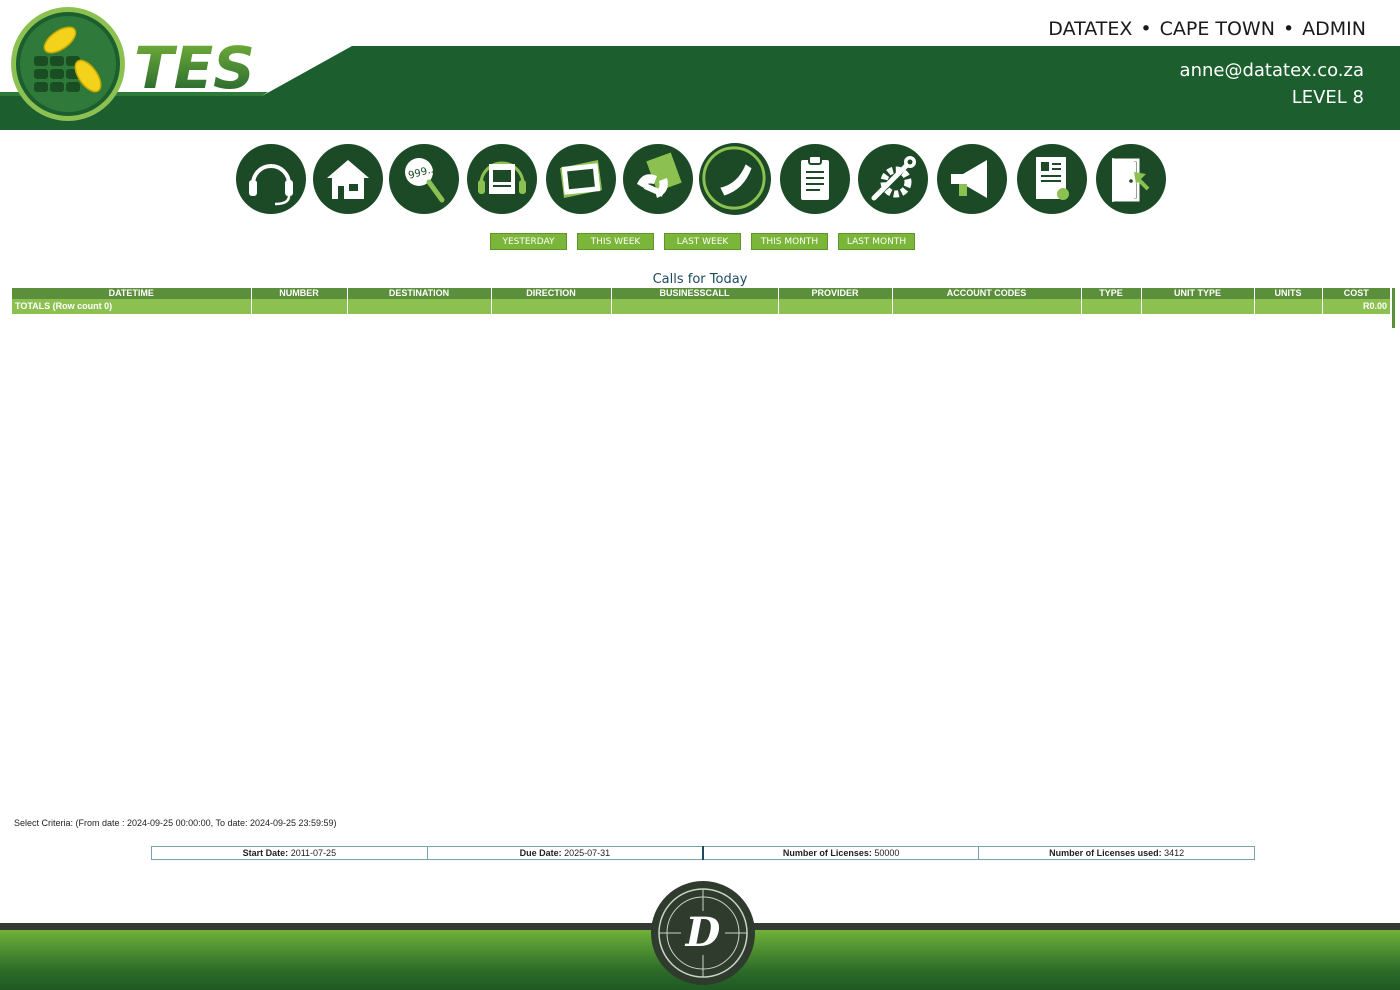  What do you see at coordinates (424, 179) in the screenshot?
I see `number-search-icon: 999..` at bounding box center [424, 179].